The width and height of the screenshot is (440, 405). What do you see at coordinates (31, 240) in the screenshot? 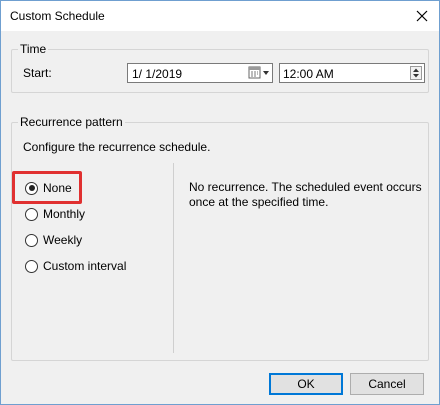
I see `radio-weekly-button` at bounding box center [31, 240].